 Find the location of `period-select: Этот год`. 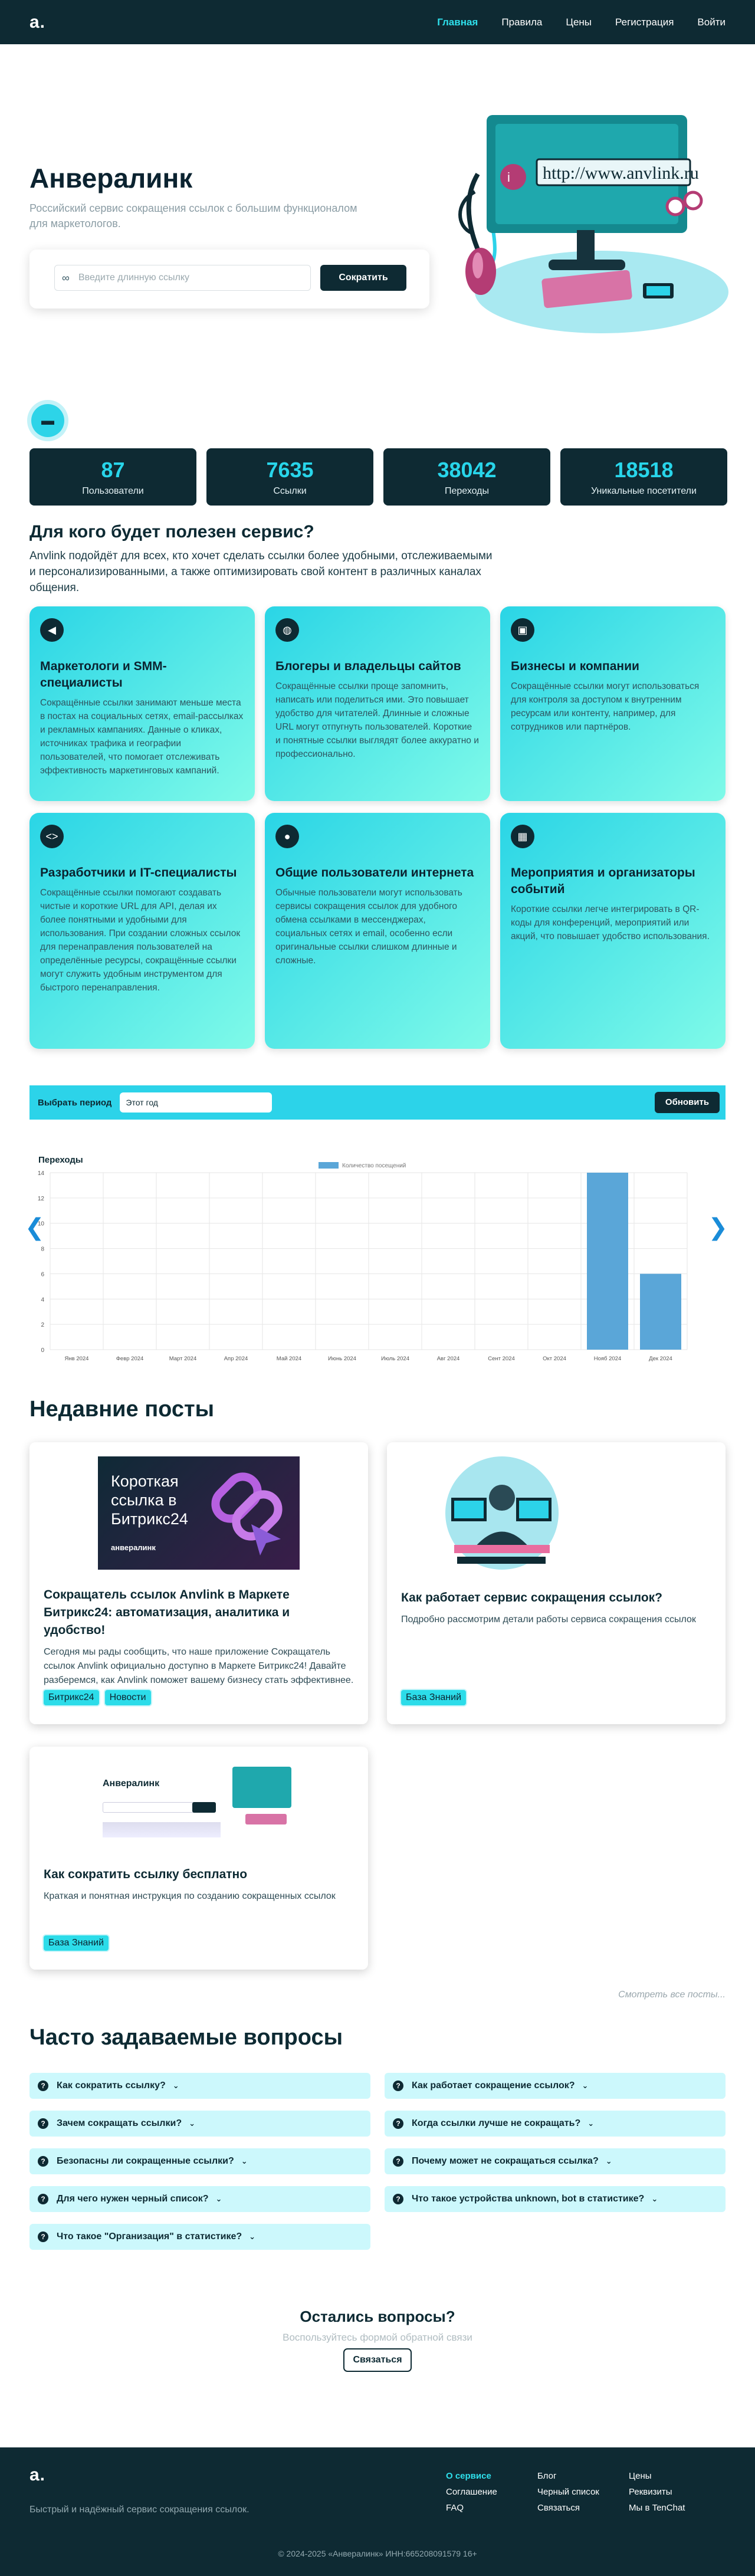

period-select: Этот год is located at coordinates (197, 1102).